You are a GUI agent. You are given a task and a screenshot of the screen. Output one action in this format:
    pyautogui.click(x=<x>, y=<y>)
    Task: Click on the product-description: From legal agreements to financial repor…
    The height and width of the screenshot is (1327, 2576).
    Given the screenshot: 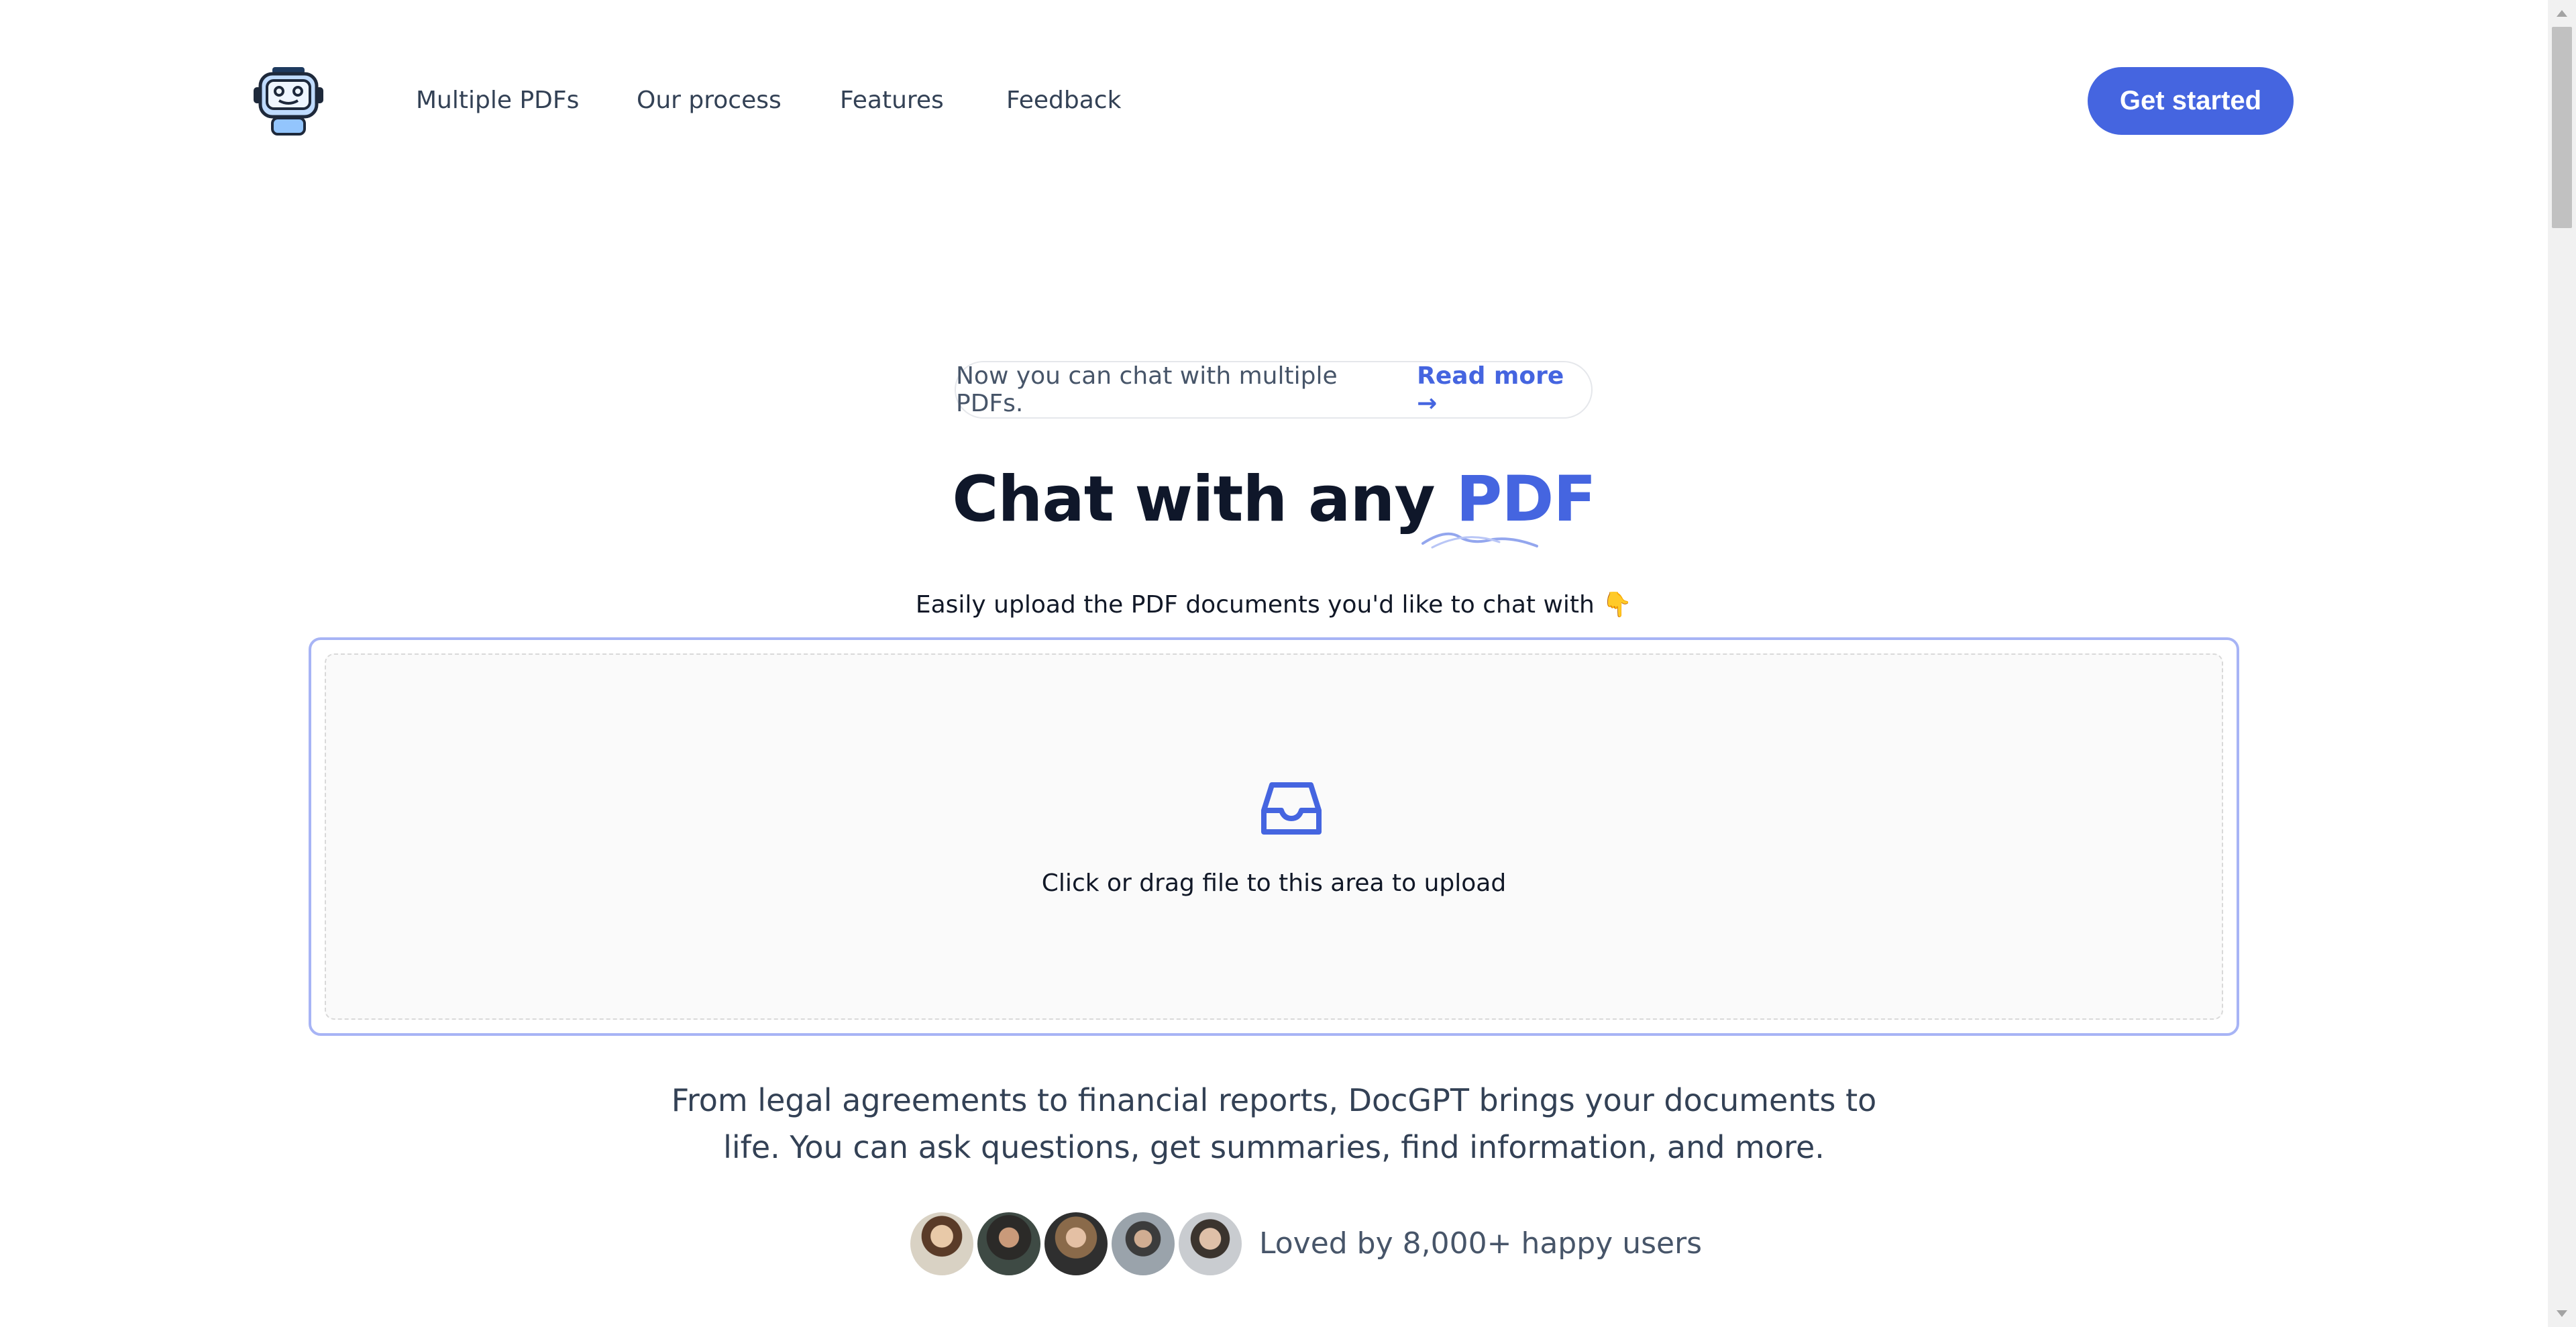 What is the action you would take?
    pyautogui.click(x=1274, y=1124)
    